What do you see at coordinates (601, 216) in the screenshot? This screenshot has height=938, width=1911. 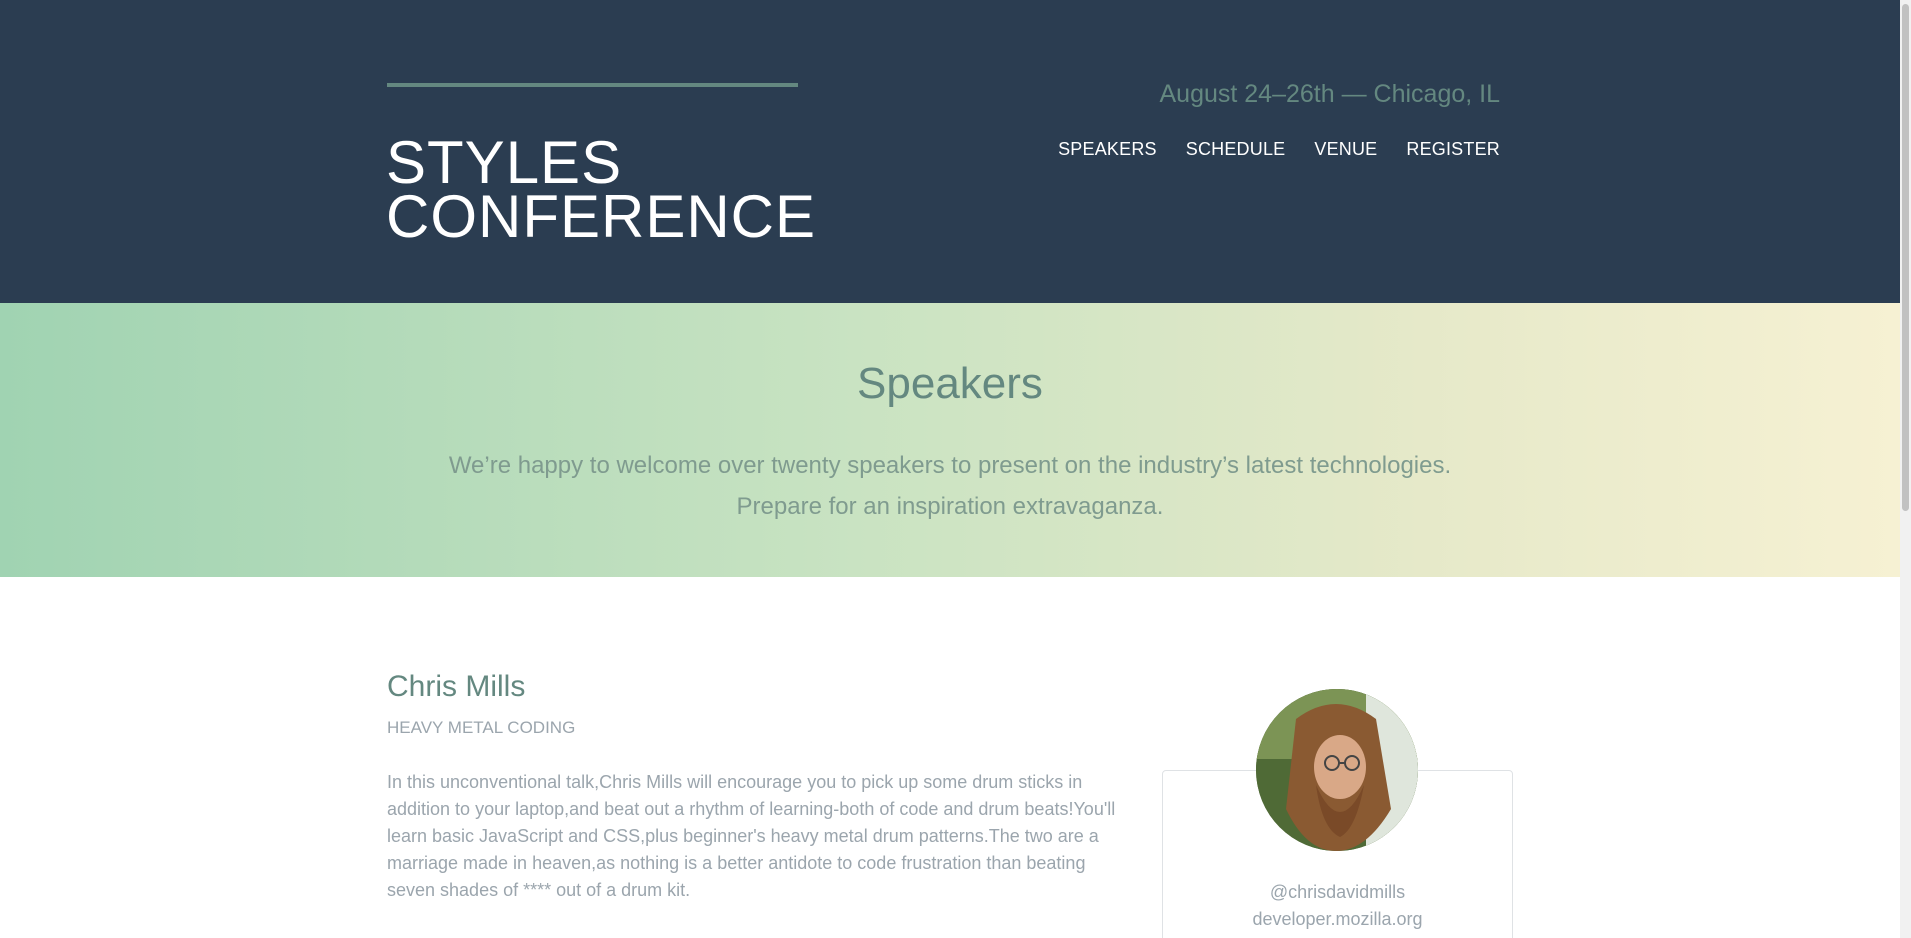 I see `logo-line-conference: CONFERENCE` at bounding box center [601, 216].